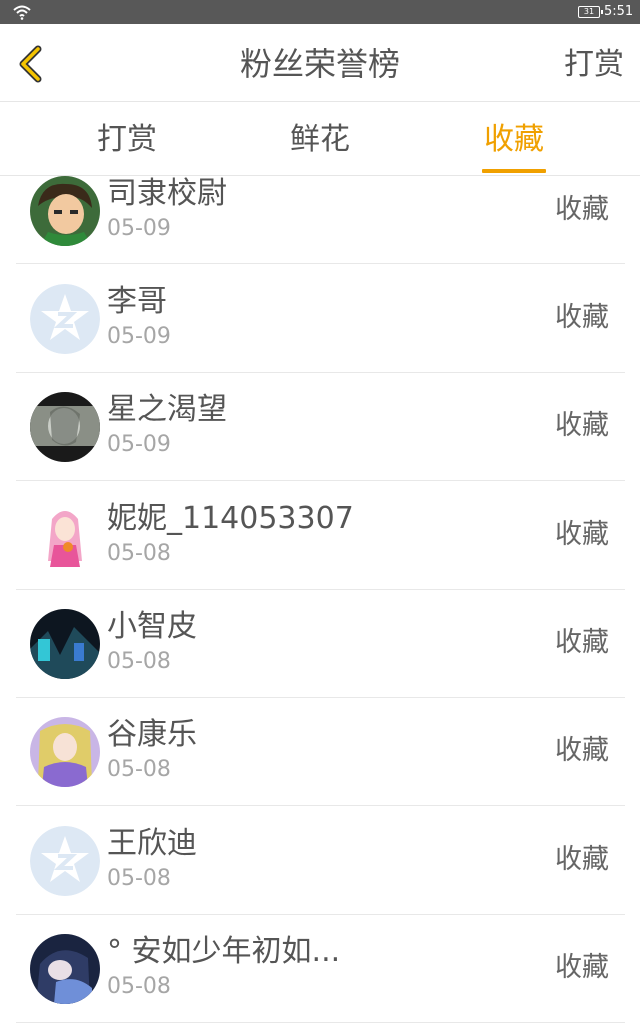 The height and width of the screenshot is (1024, 640). What do you see at coordinates (514, 171) in the screenshot?
I see `active-tab-indicator` at bounding box center [514, 171].